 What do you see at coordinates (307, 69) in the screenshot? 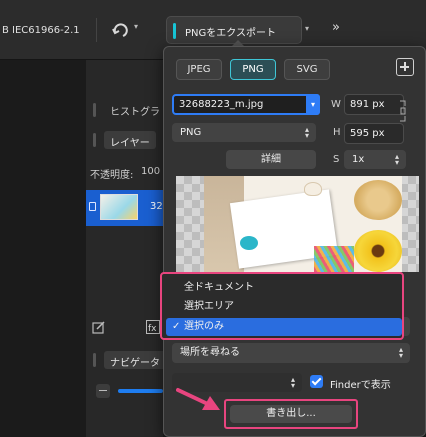
I see `tab-svg: SVG` at bounding box center [307, 69].